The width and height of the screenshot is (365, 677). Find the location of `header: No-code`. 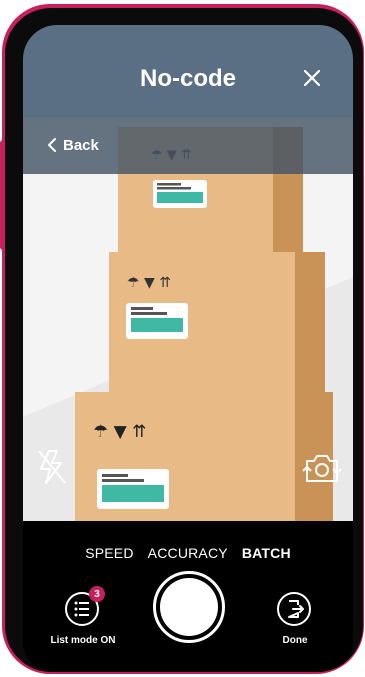

header: No-code is located at coordinates (188, 71).